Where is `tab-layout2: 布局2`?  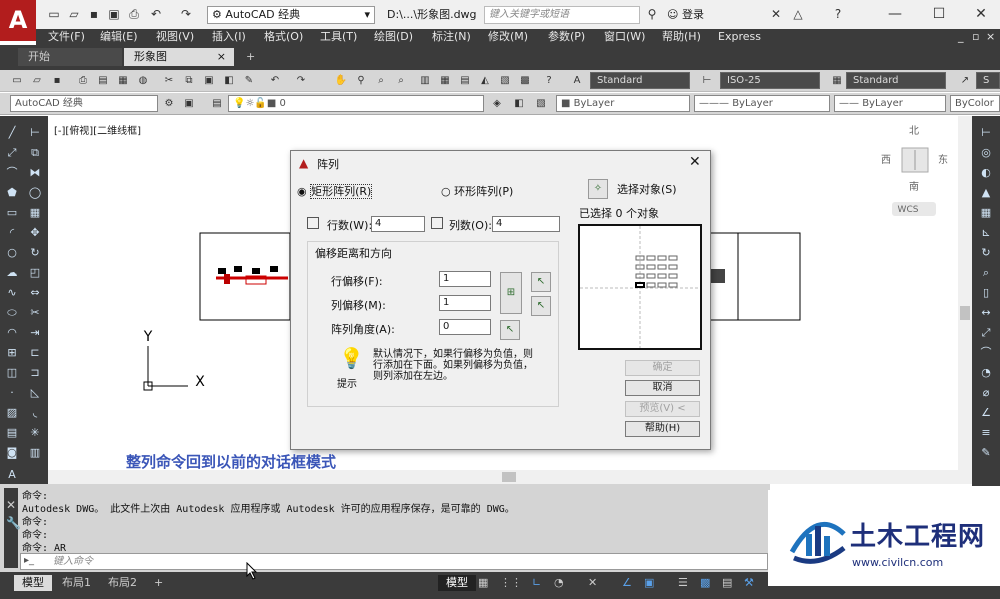 tab-layout2: 布局2 is located at coordinates (122, 583).